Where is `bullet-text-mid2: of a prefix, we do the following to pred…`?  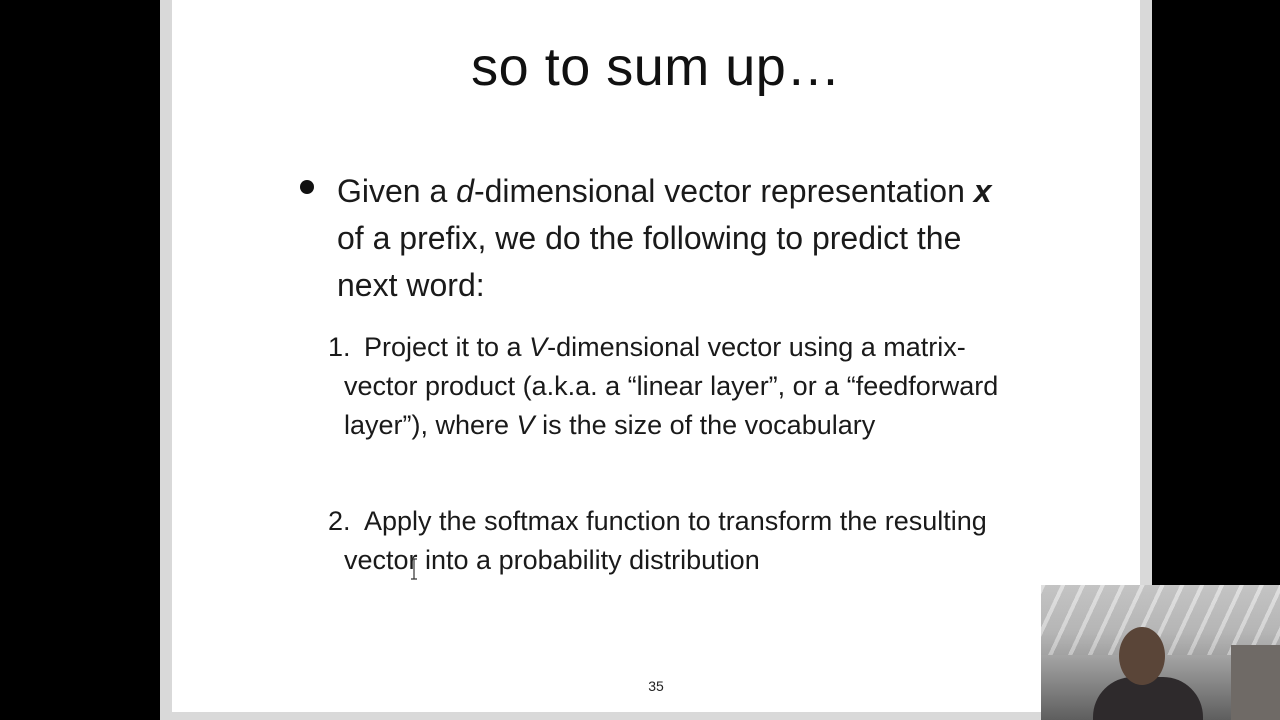 bullet-text-mid2: of a prefix, we do the following to pred… is located at coordinates (649, 261).